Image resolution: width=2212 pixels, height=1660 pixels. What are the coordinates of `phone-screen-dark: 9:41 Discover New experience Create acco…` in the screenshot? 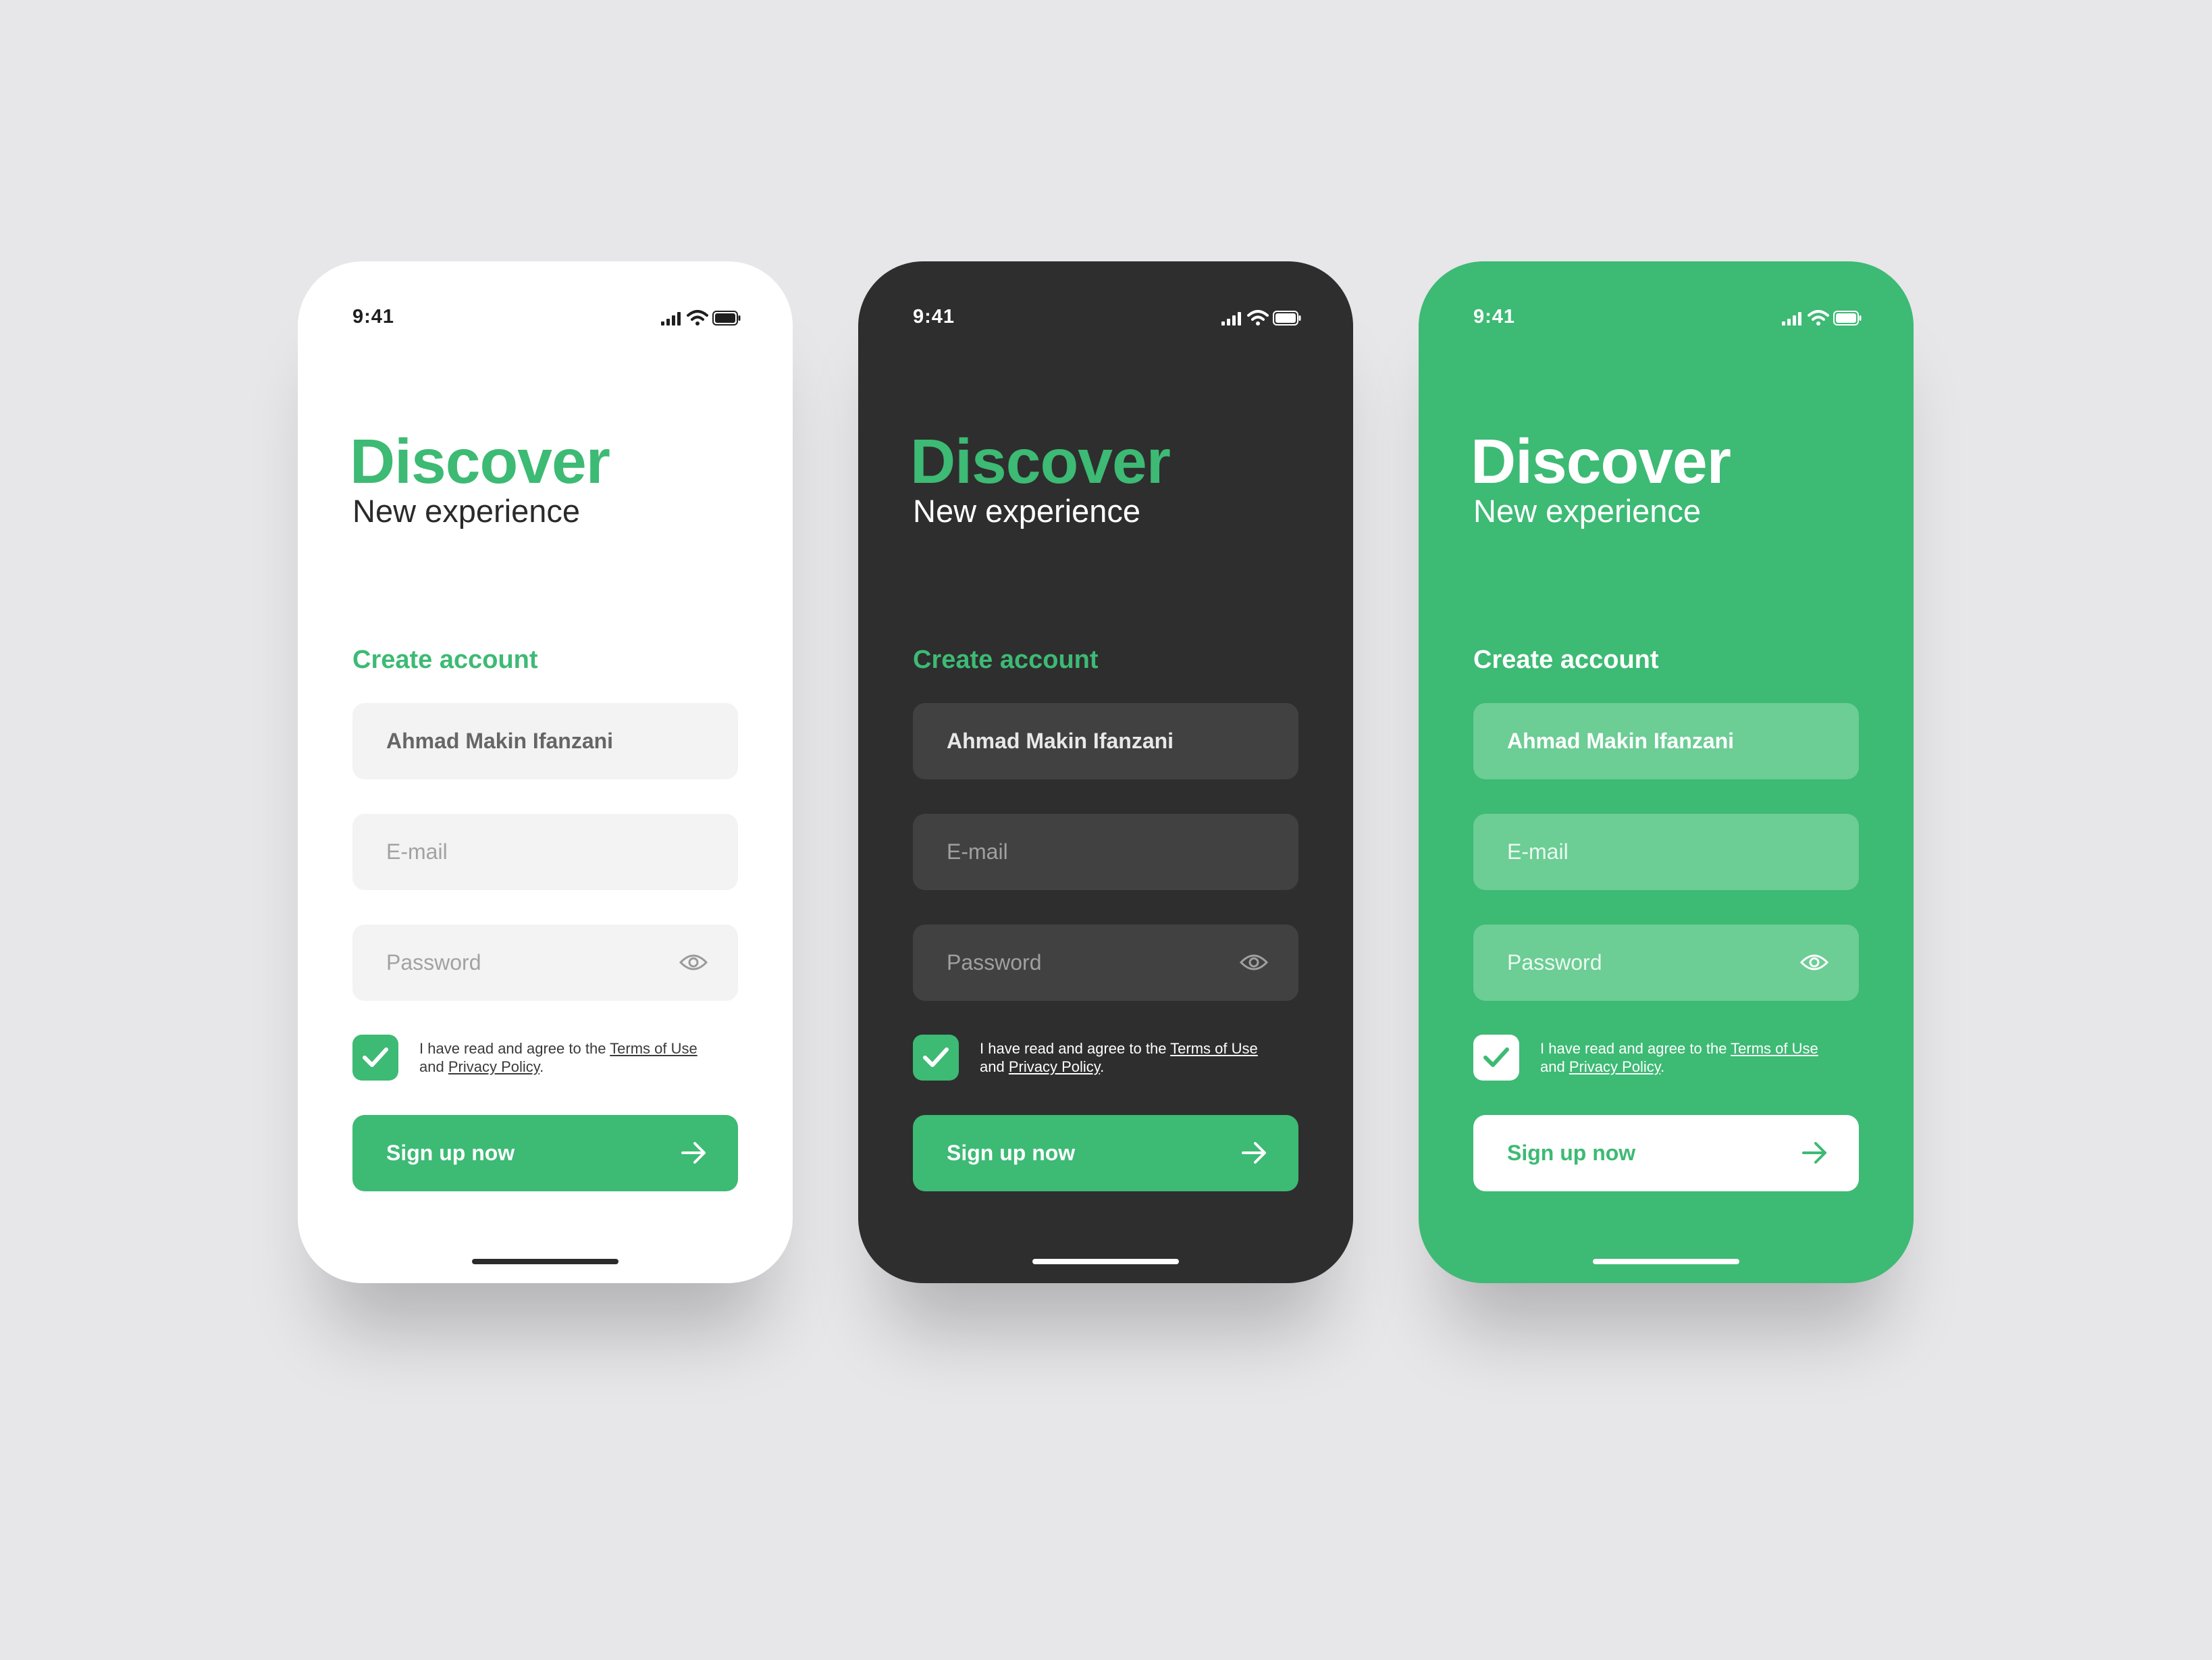 It's located at (1105, 772).